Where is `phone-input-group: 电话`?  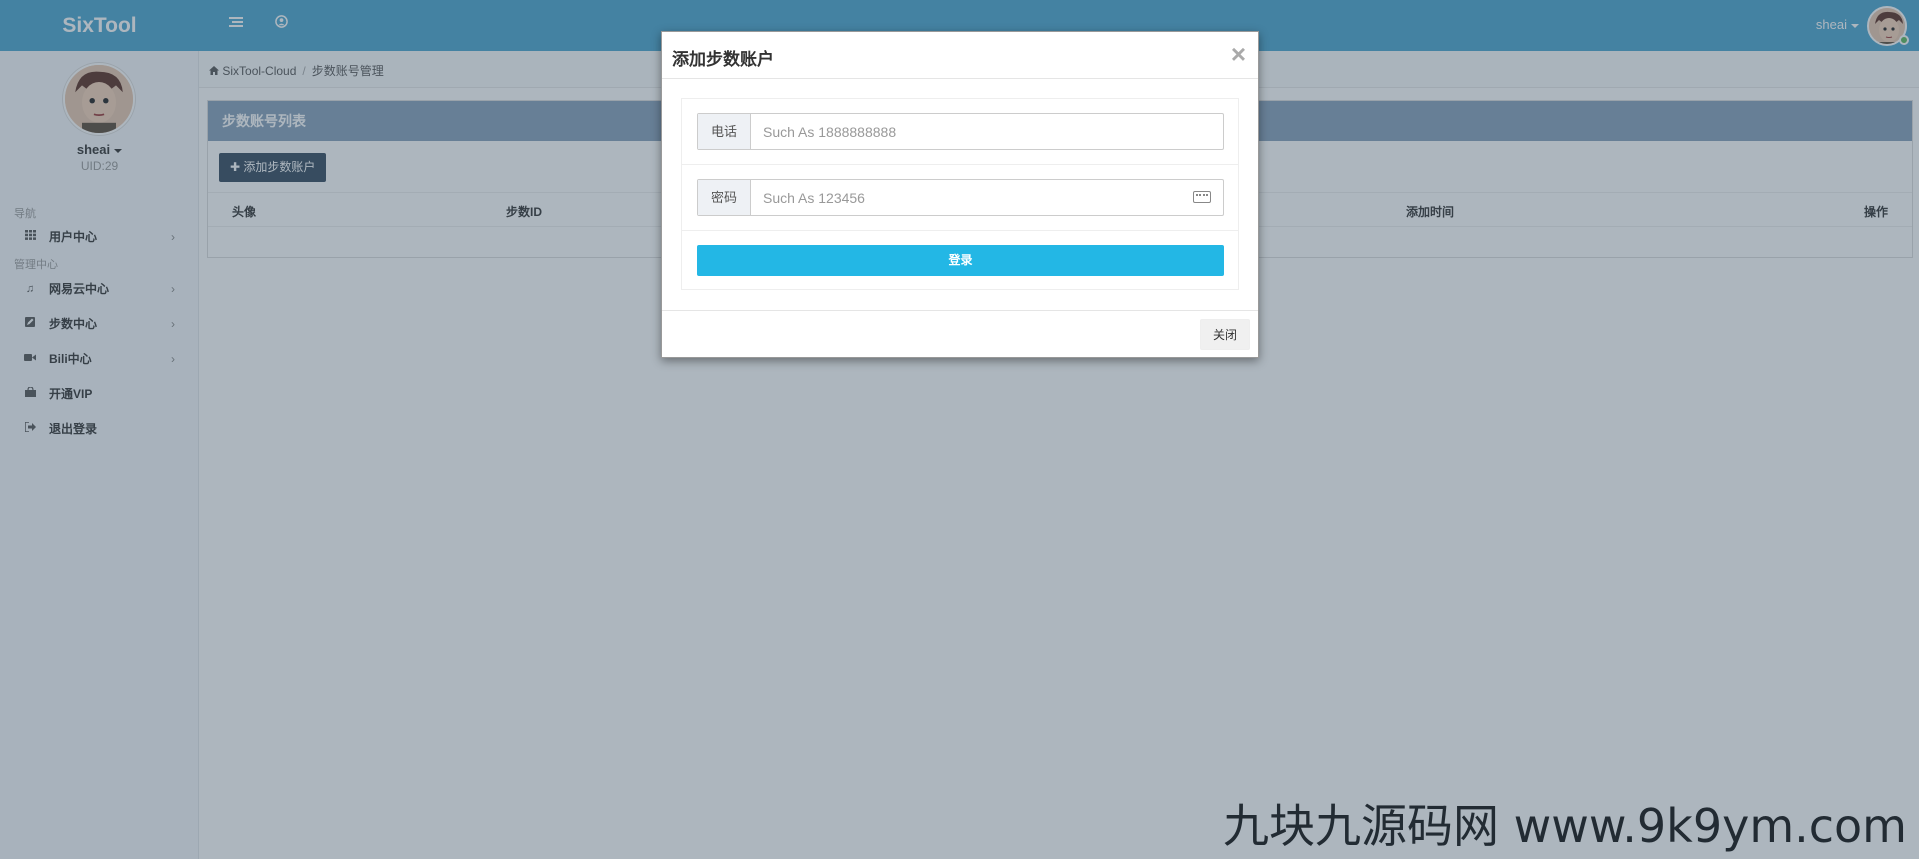 phone-input-group: 电话 is located at coordinates (960, 131).